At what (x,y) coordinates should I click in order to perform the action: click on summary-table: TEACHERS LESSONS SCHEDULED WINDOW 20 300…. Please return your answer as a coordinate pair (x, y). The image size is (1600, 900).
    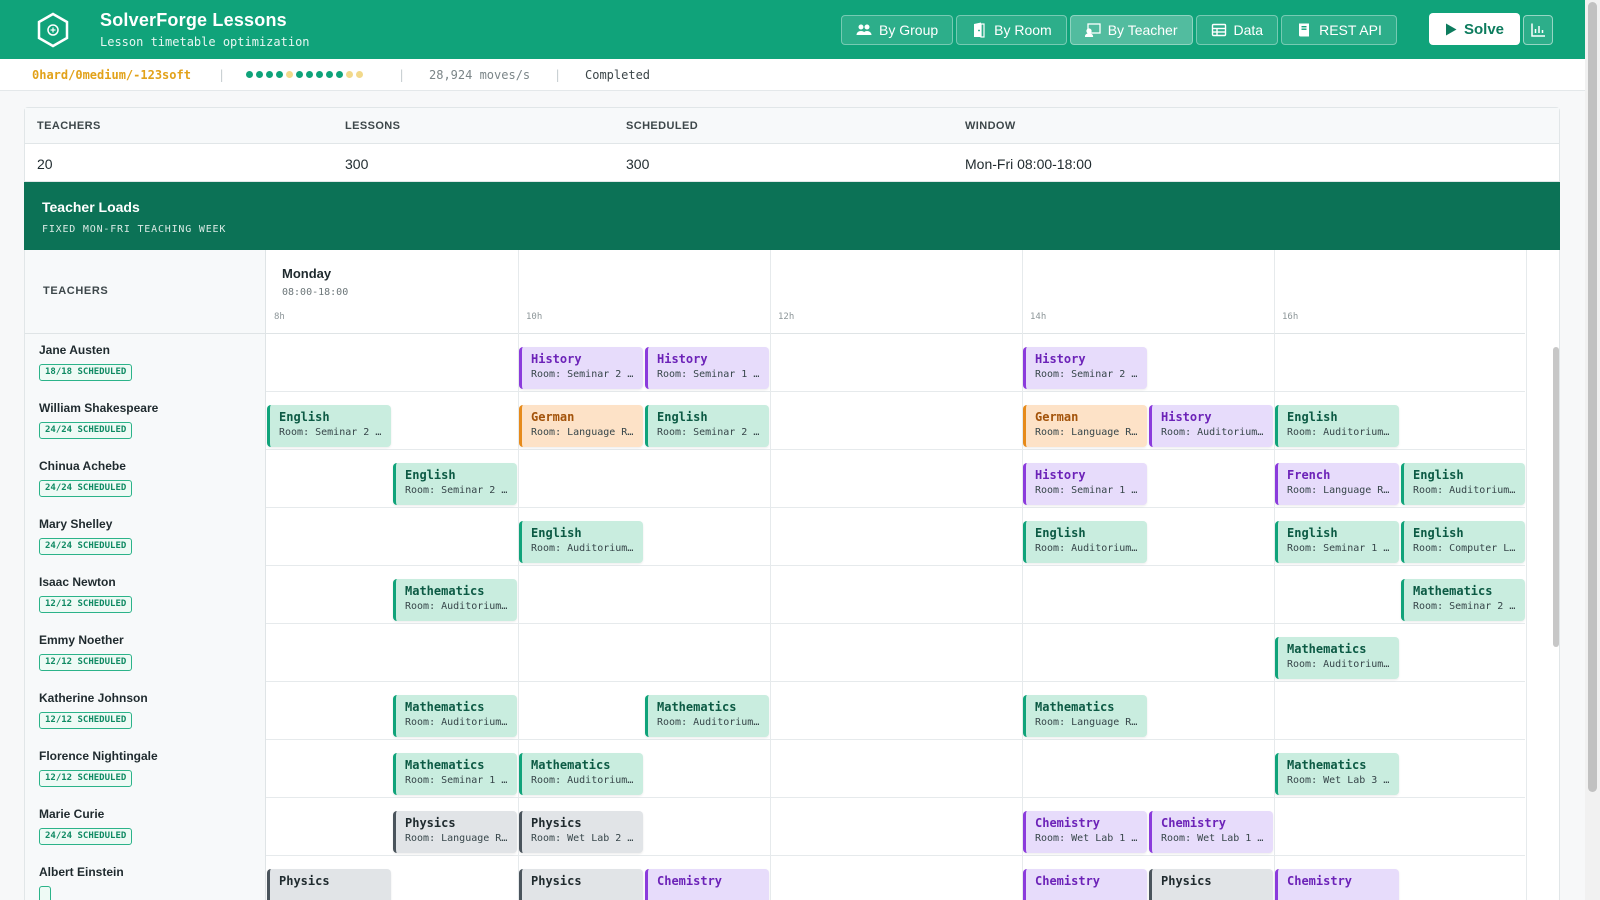
    Looking at the image, I should click on (792, 144).